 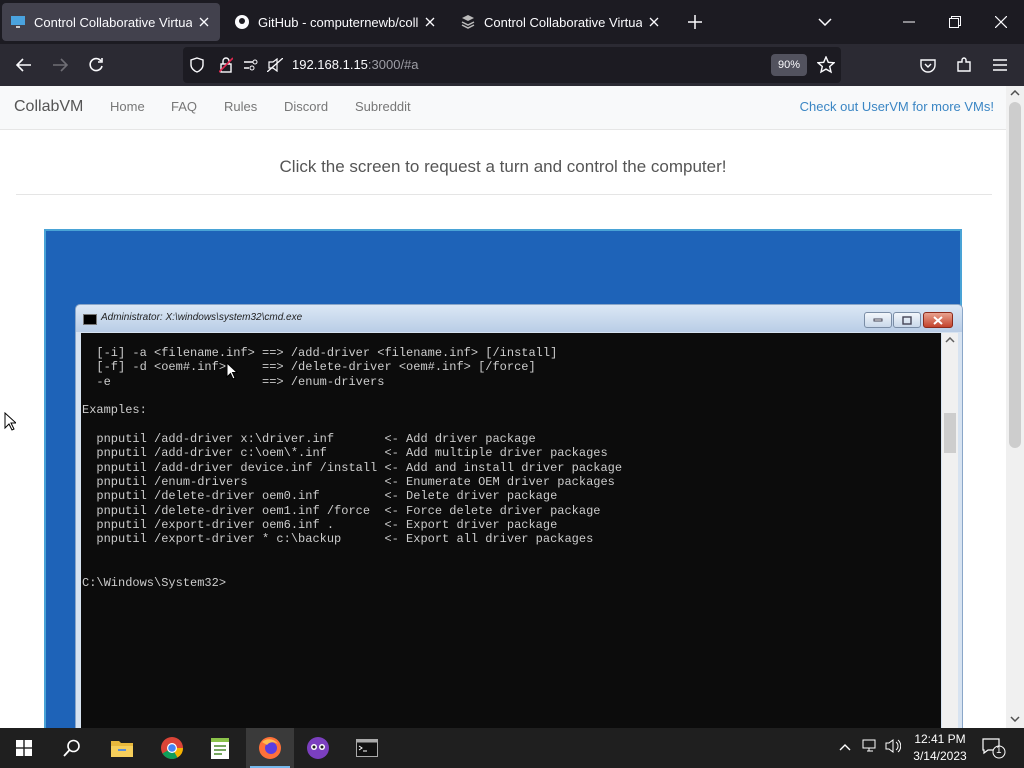 I want to click on start-button, so click(x=24, y=748).